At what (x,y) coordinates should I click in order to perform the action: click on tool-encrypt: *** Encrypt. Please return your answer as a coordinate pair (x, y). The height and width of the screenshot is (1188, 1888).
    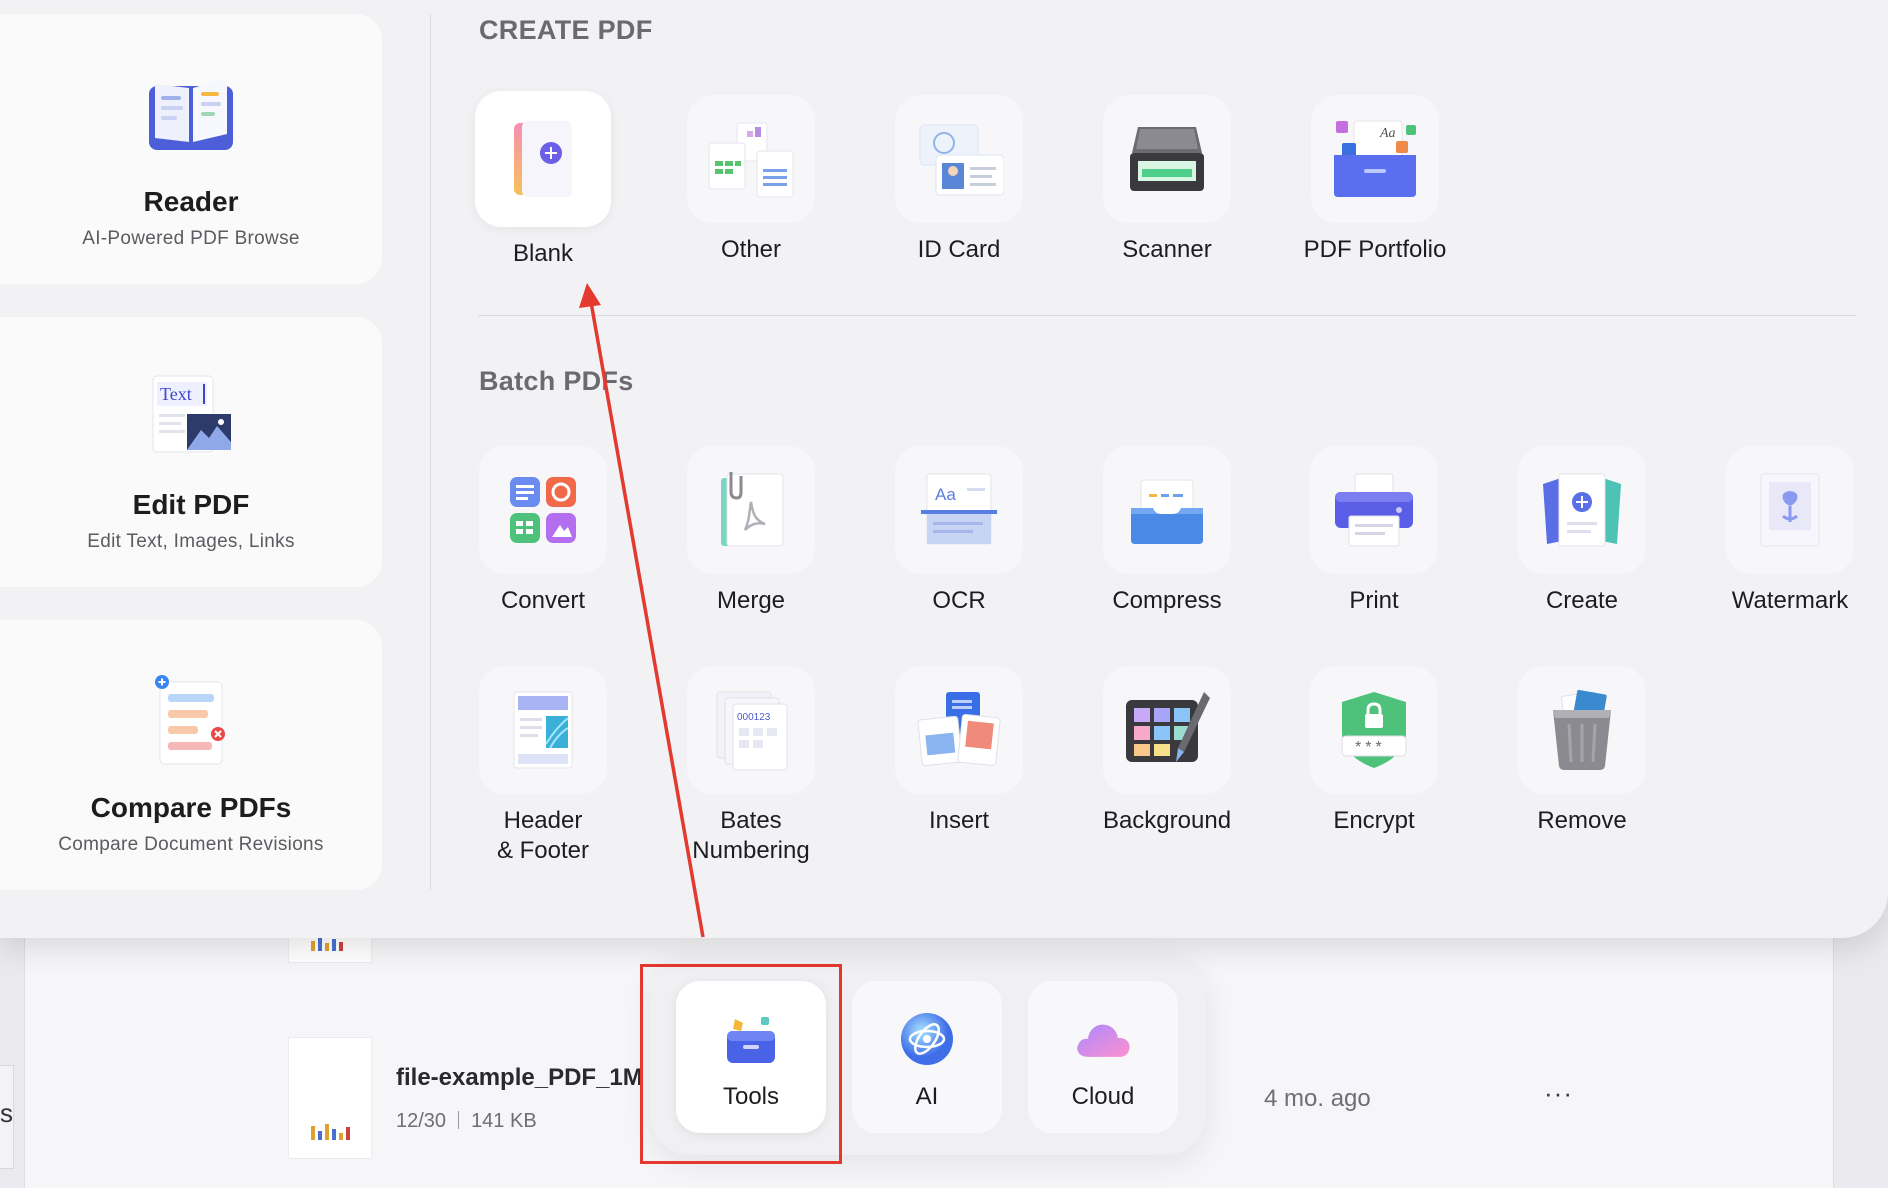
    Looking at the image, I should click on (1374, 751).